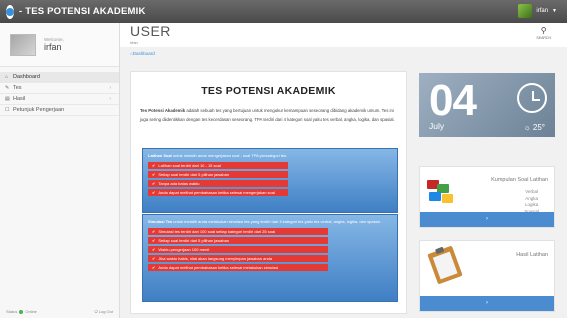  Describe the element at coordinates (542, 11) in the screenshot. I see `username: irfan` at that location.